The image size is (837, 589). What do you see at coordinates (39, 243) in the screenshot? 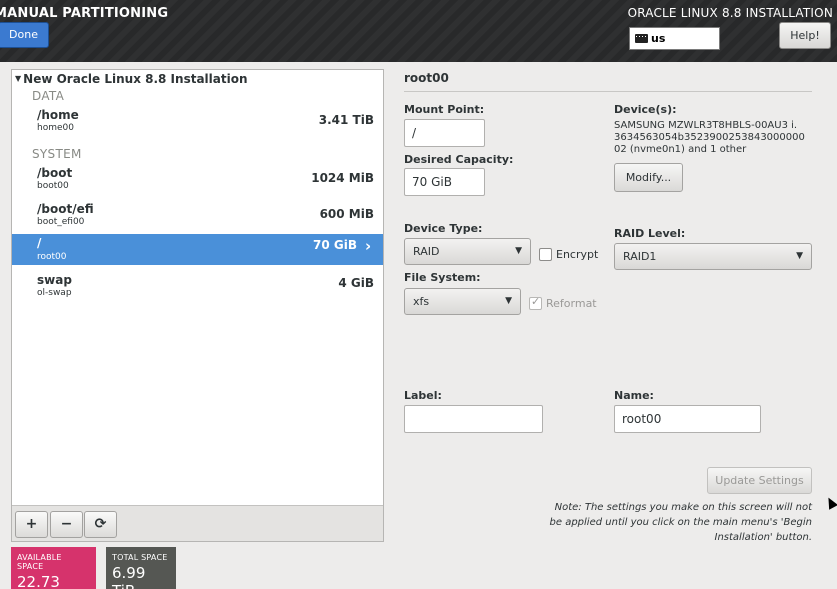
I see `partition-mount: /` at bounding box center [39, 243].